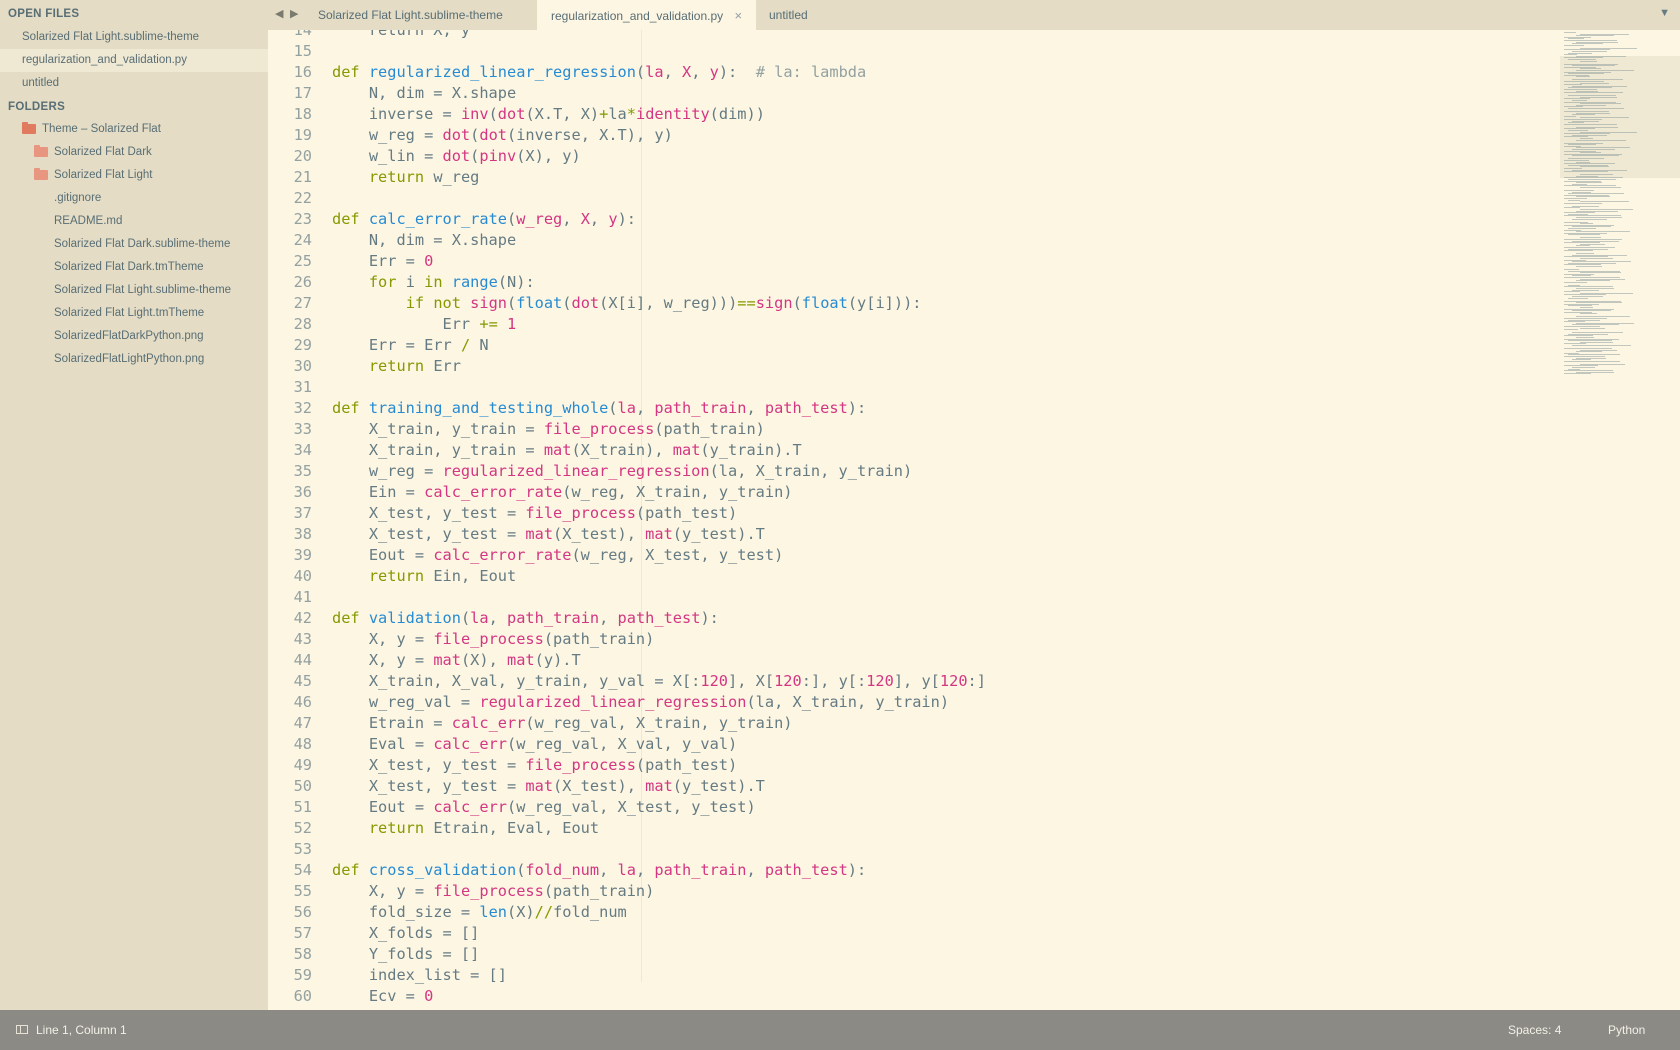  What do you see at coordinates (502, 135) in the screenshot?
I see `code-text: w_reg = dot(dot(inverse, X.T), y)` at bounding box center [502, 135].